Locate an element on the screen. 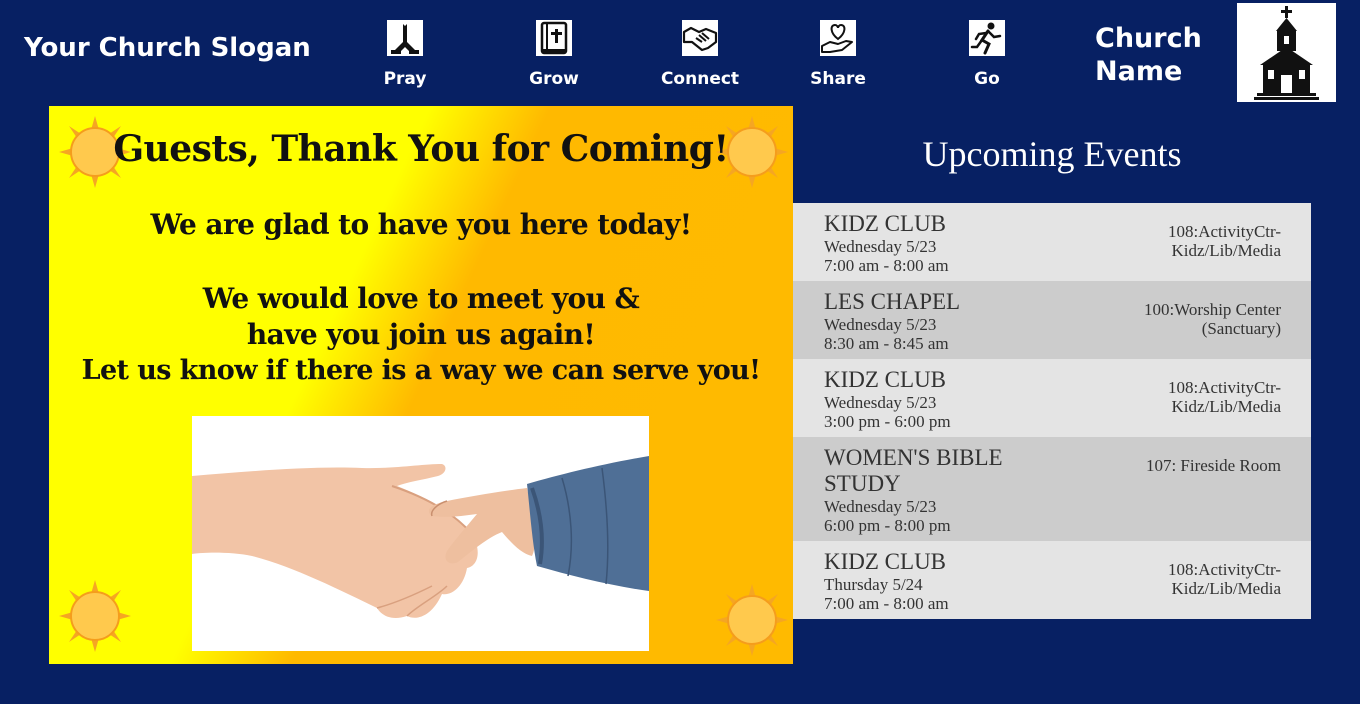  event-name: WOMEN'S BIBLE STUDY is located at coordinates (913, 470).